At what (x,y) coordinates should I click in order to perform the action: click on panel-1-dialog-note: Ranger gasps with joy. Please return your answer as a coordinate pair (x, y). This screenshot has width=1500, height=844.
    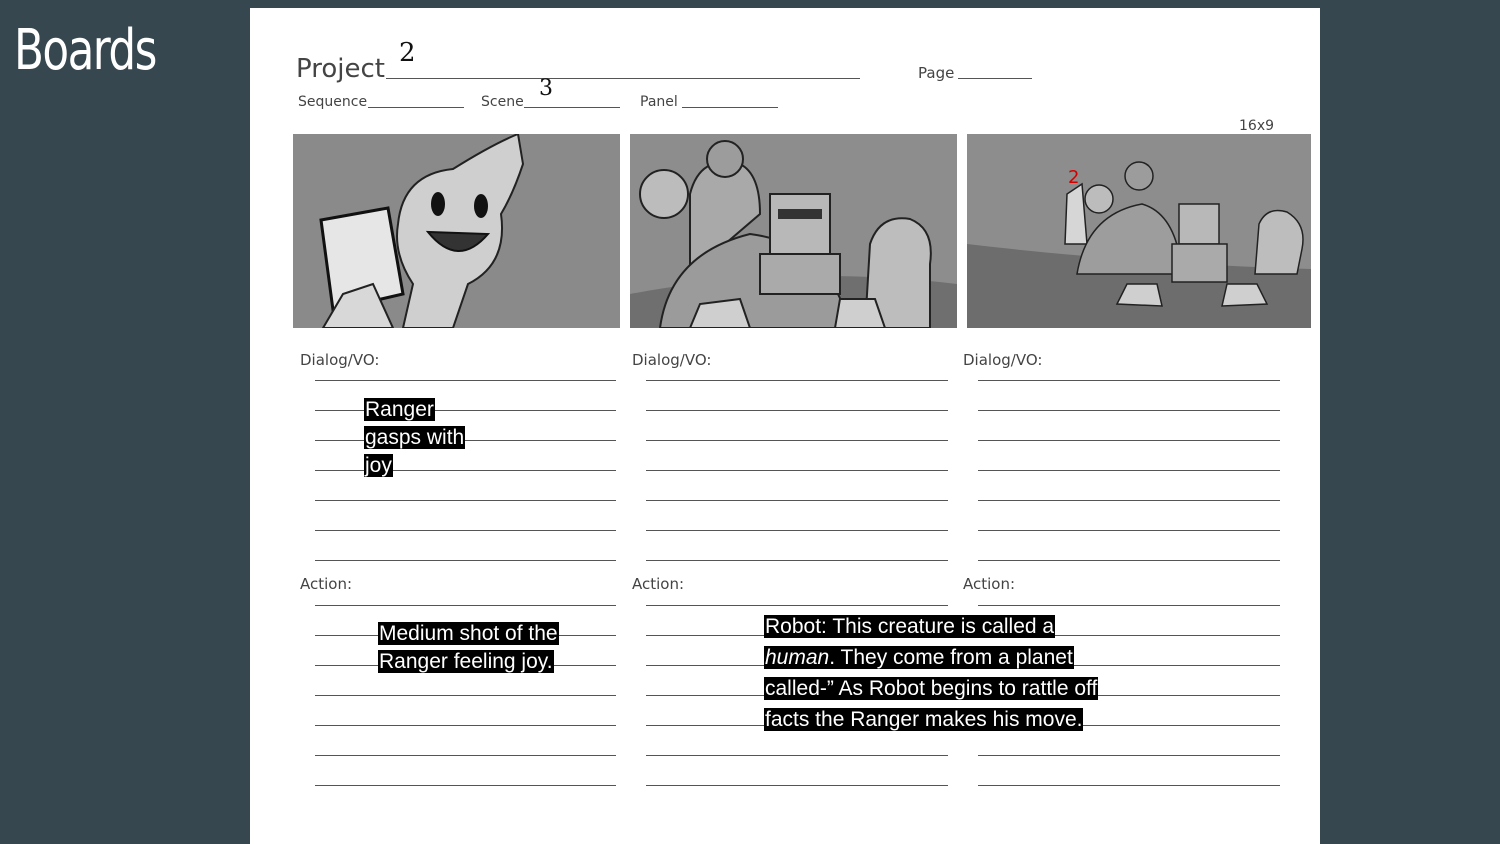
    Looking at the image, I should click on (420, 438).